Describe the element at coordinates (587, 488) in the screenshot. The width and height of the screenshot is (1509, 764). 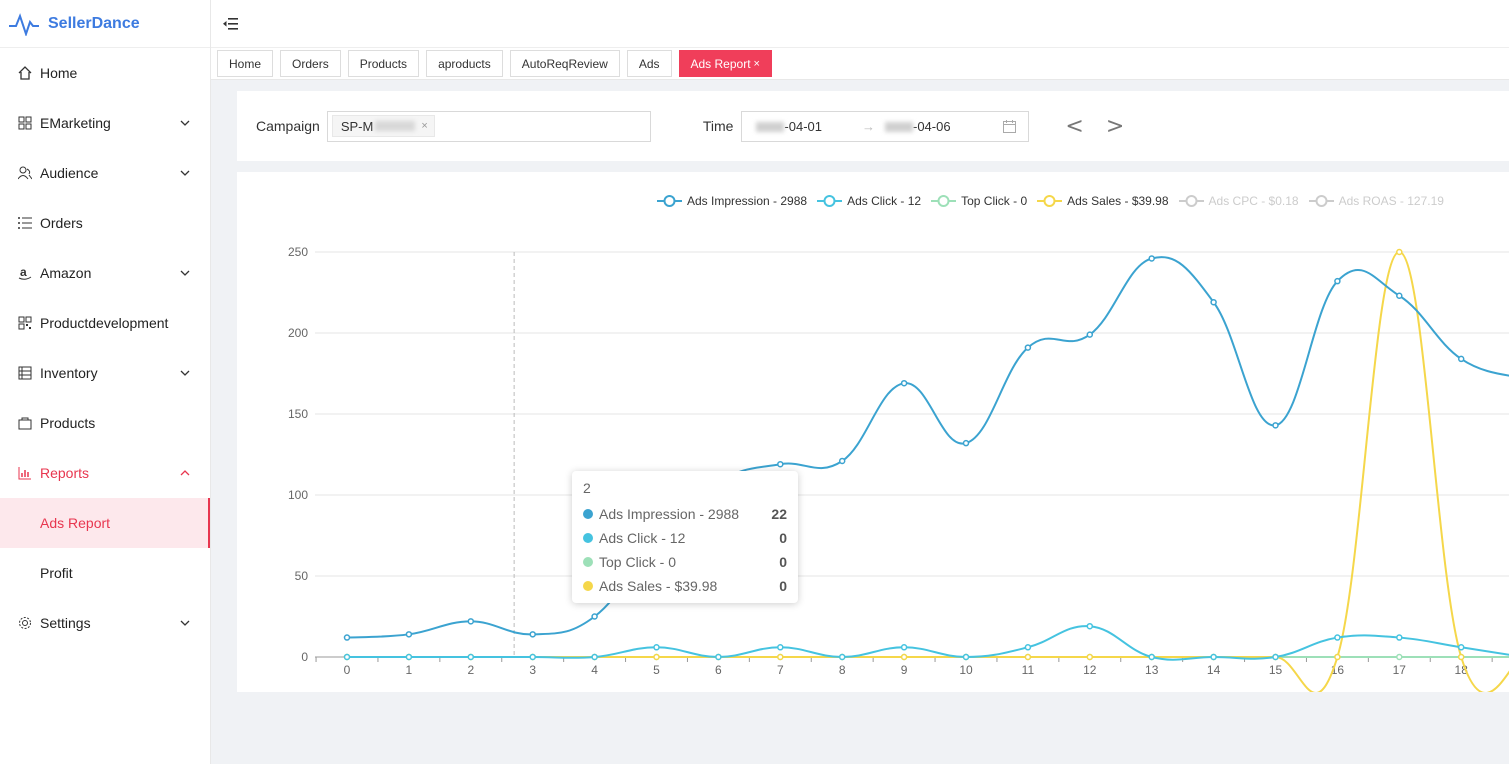
I see `tooltip-title: 2` at that location.